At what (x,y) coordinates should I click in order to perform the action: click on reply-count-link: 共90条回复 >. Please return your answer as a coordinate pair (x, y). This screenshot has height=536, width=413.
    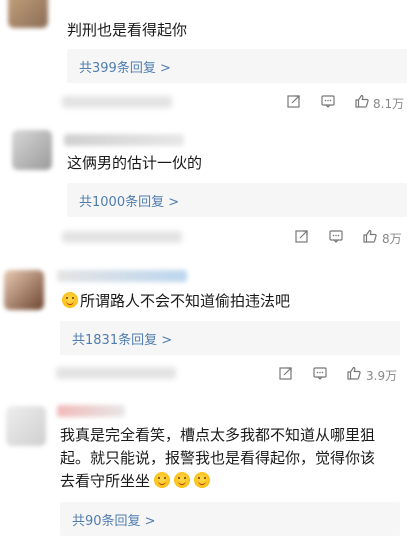
    Looking at the image, I should click on (114, 519).